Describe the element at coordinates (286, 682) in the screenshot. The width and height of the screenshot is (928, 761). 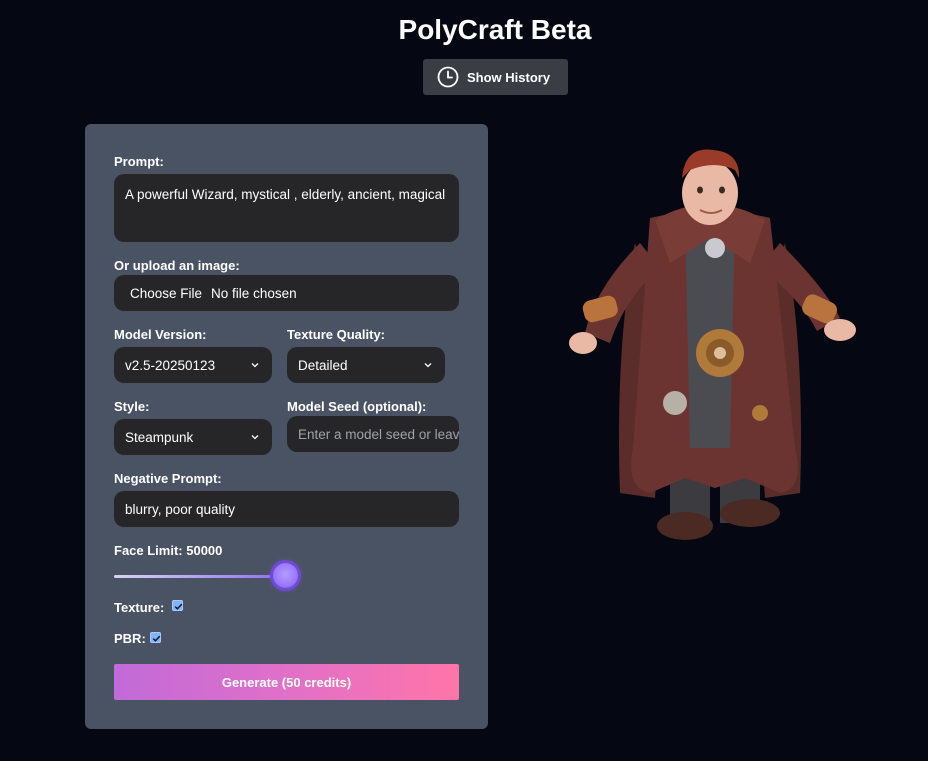
I see `generate-button: Generate (50 credits)` at that location.